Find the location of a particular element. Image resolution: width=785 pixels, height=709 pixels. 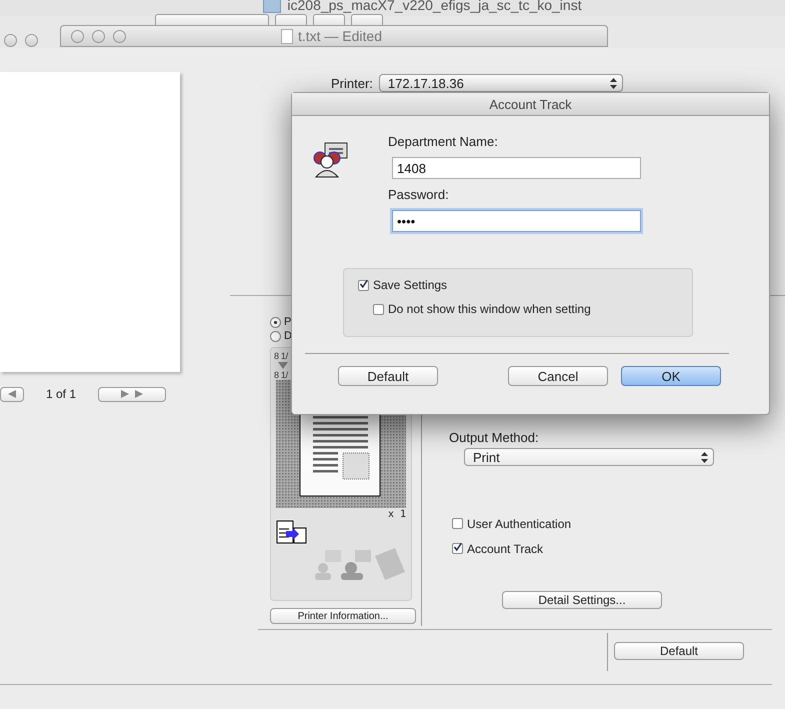

printer-label: Printer: is located at coordinates (352, 83).